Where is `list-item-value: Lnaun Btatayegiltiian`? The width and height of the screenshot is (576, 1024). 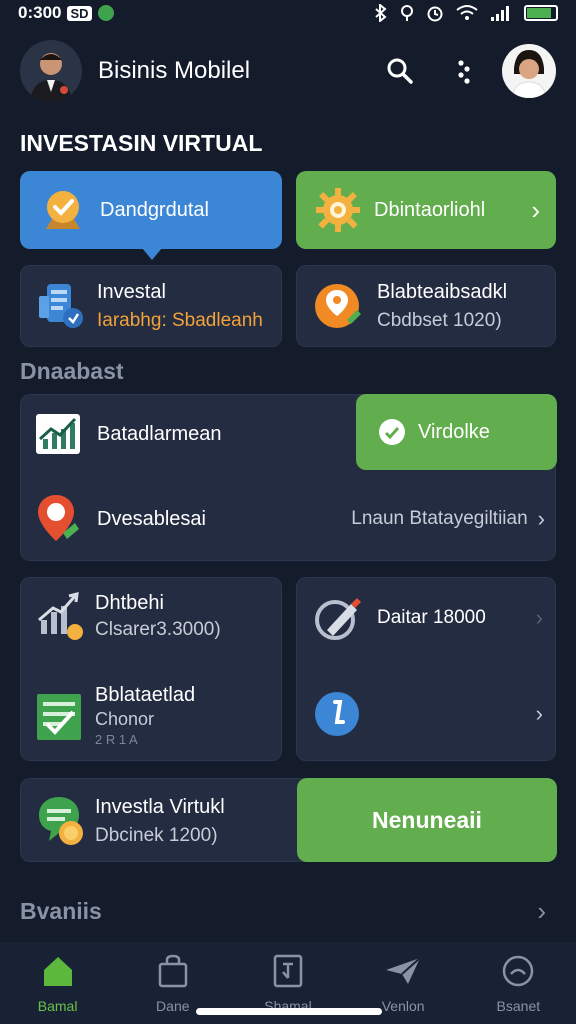
list-item-value: Lnaun Btatayegiltiian is located at coordinates (439, 518).